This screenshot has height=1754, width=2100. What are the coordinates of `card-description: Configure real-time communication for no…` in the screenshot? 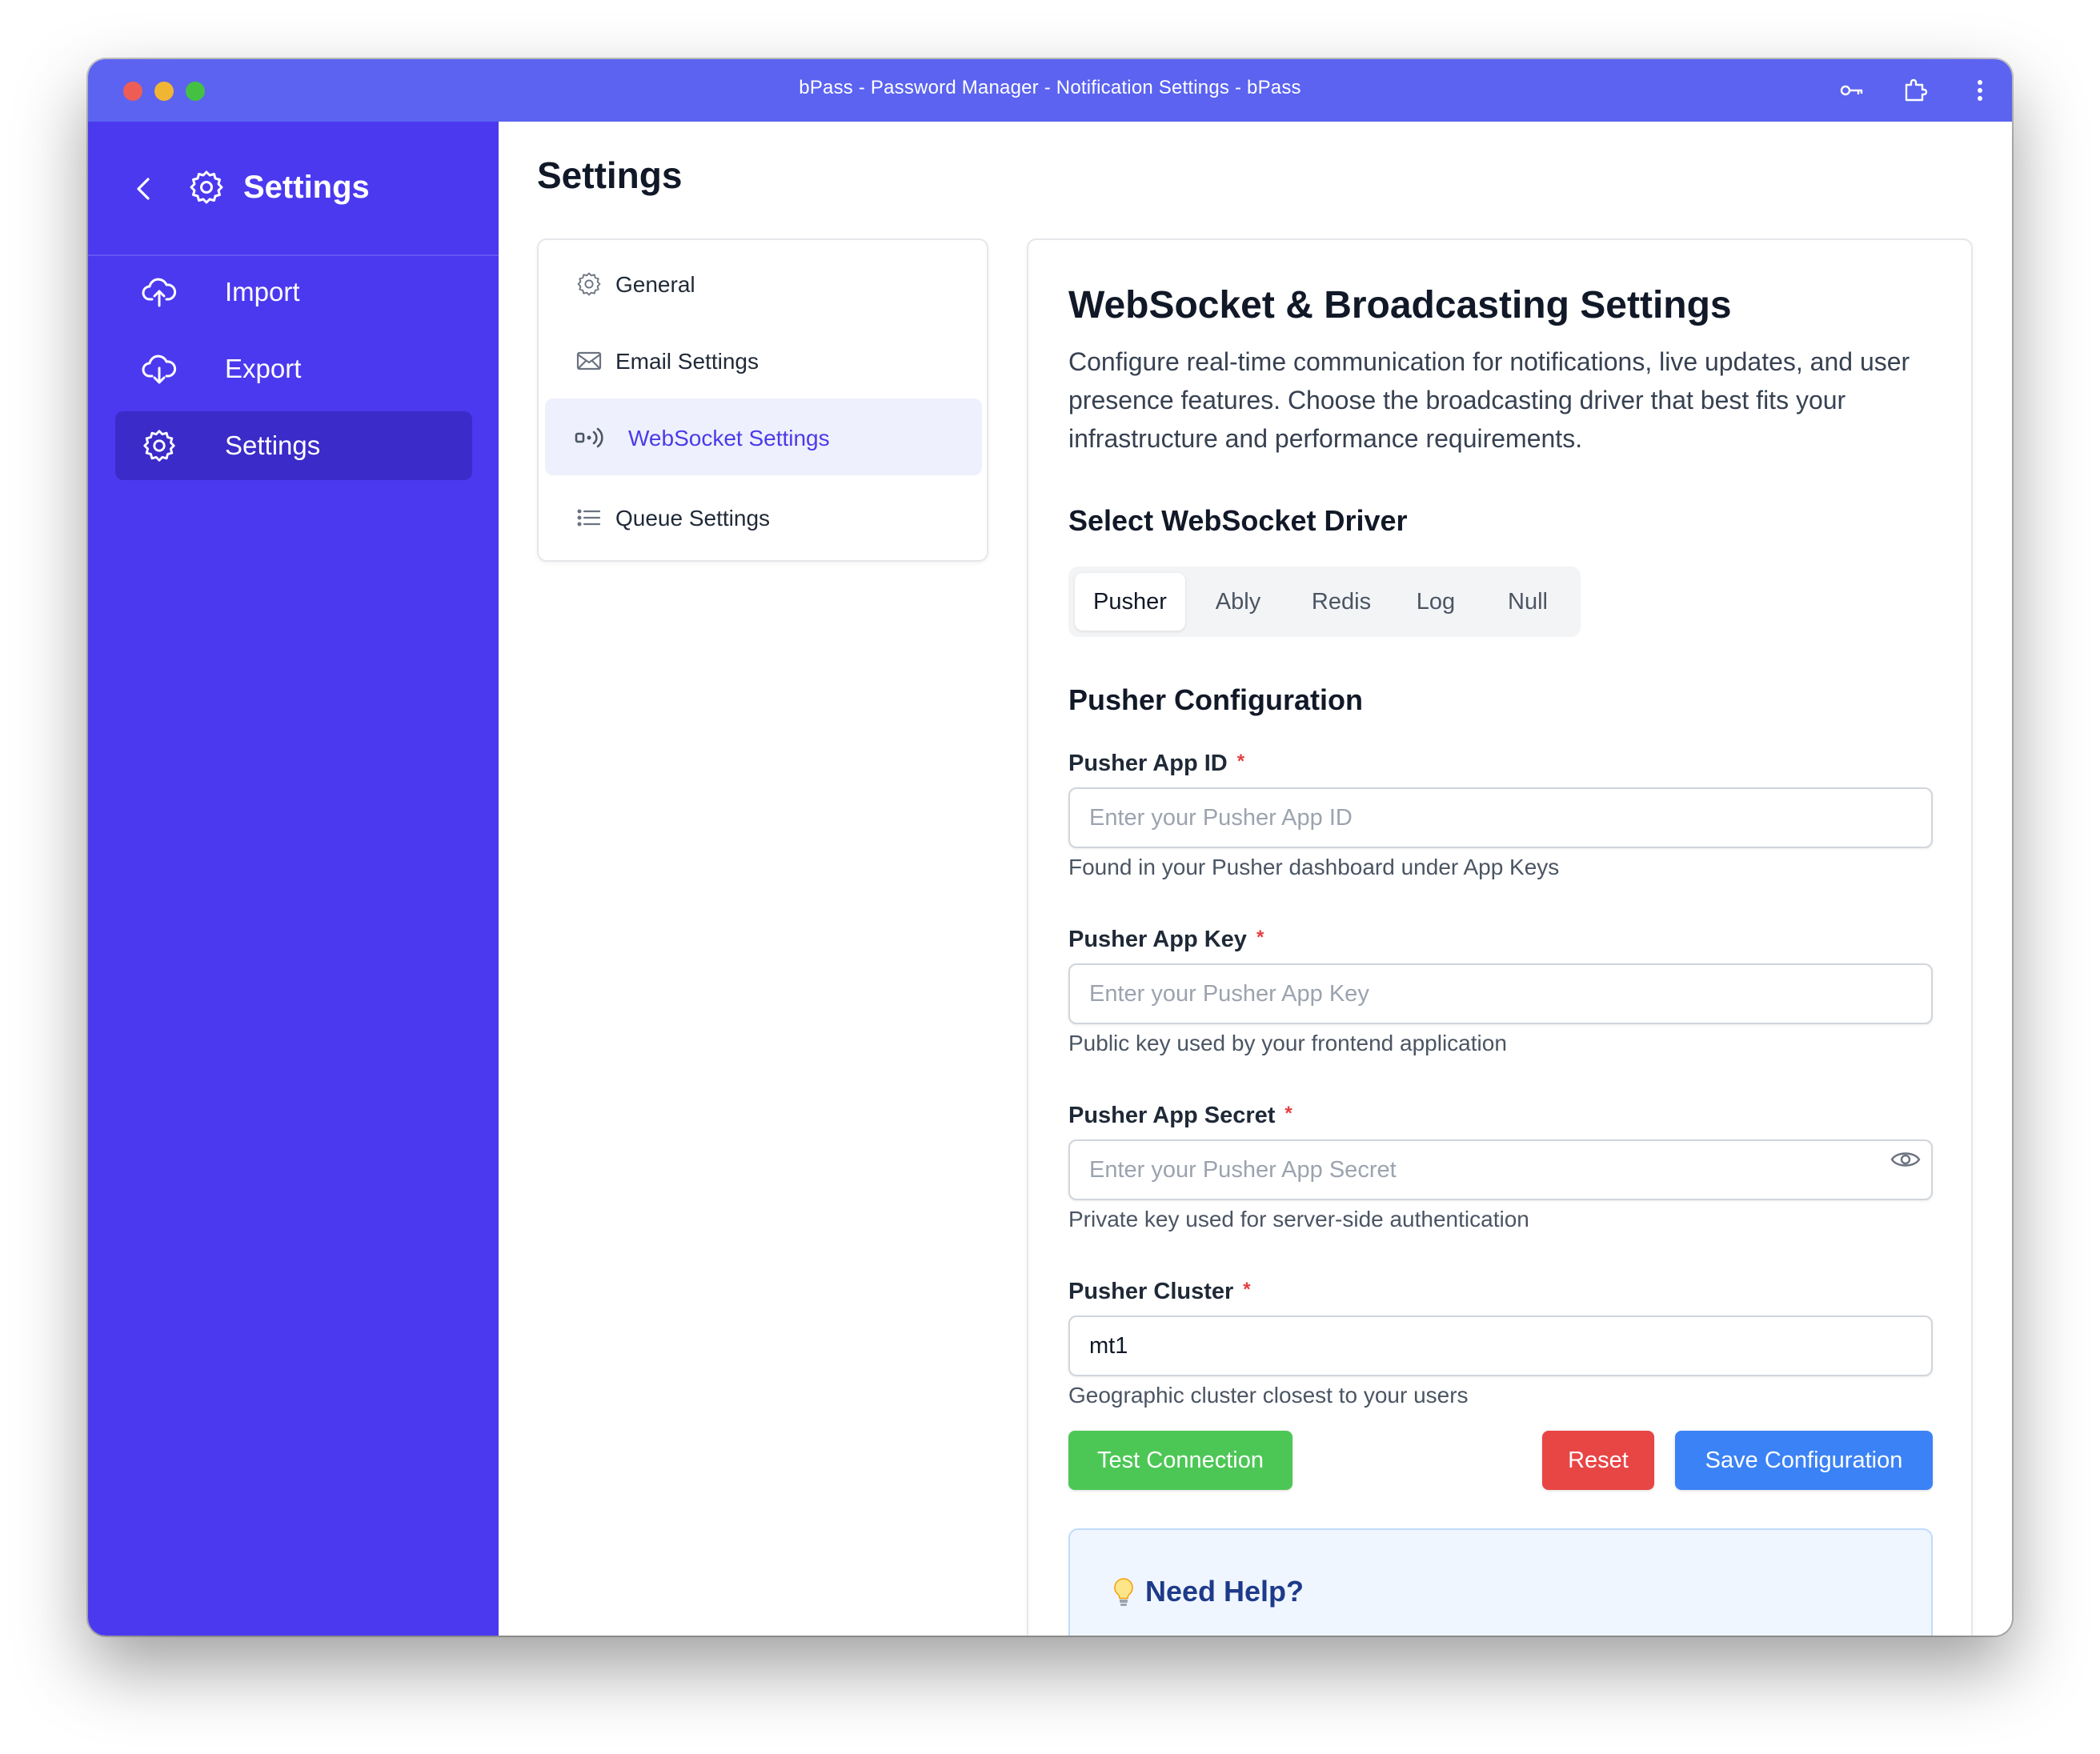 It's located at (1489, 400).